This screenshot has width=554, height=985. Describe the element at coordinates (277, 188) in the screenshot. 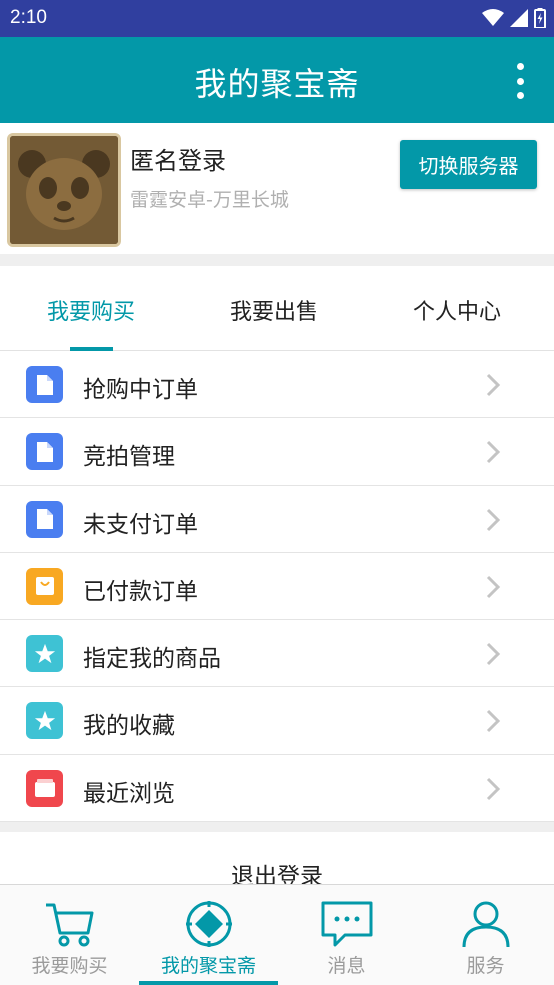

I see `profile-card: 匿名登录 雷霆安卓-万里长城 切换服务器` at that location.